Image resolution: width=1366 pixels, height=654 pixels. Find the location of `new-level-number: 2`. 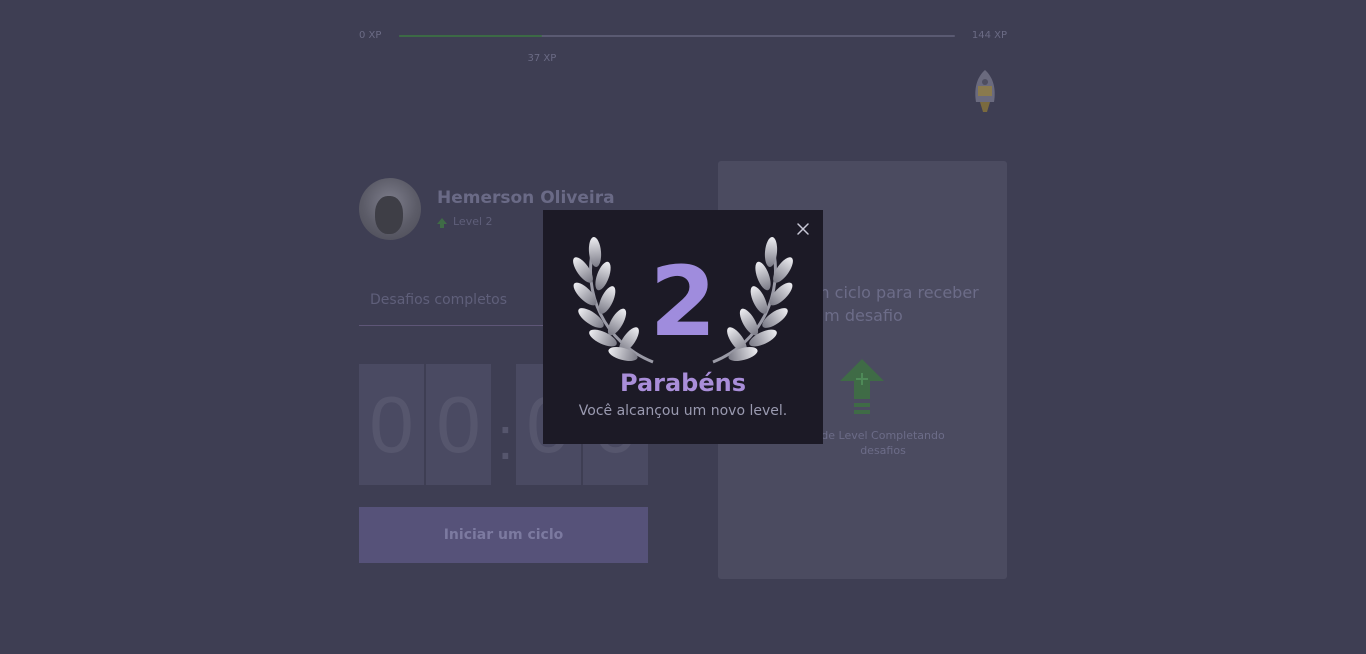

new-level-number: 2 is located at coordinates (683, 302).